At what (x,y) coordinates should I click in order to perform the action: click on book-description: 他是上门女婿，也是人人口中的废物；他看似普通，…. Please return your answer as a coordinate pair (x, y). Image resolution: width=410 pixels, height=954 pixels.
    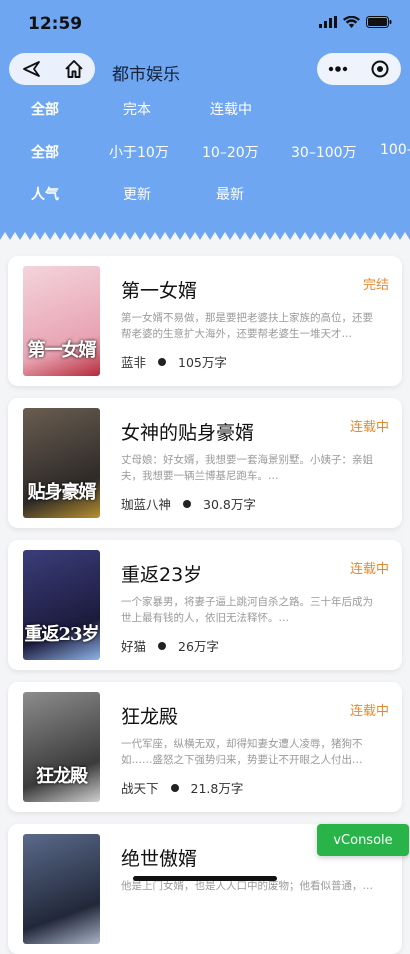
    Looking at the image, I should click on (247, 886).